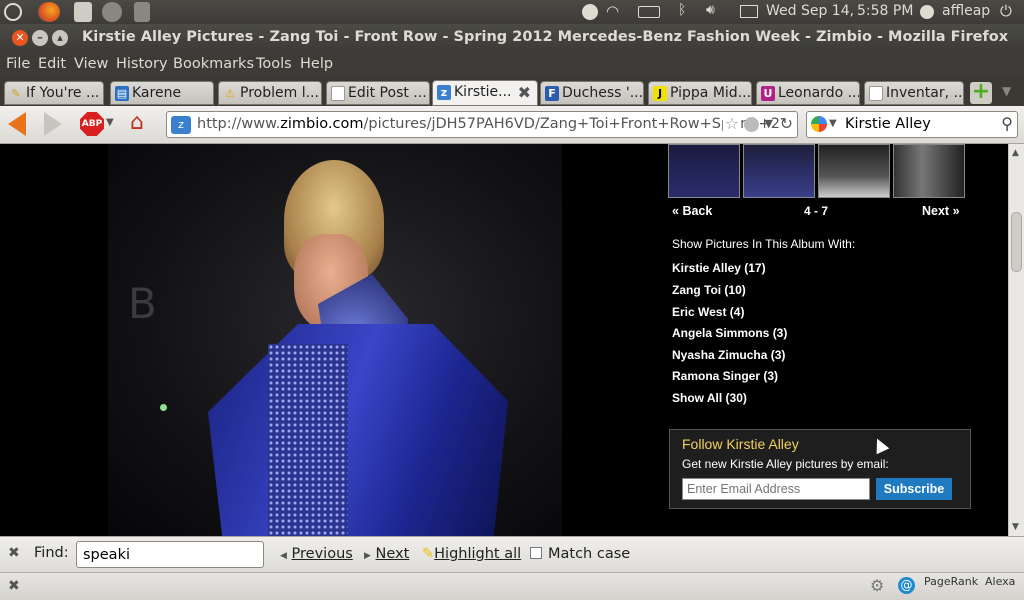 The image size is (1024, 600). I want to click on photo-sequin-panel, so click(308, 440).